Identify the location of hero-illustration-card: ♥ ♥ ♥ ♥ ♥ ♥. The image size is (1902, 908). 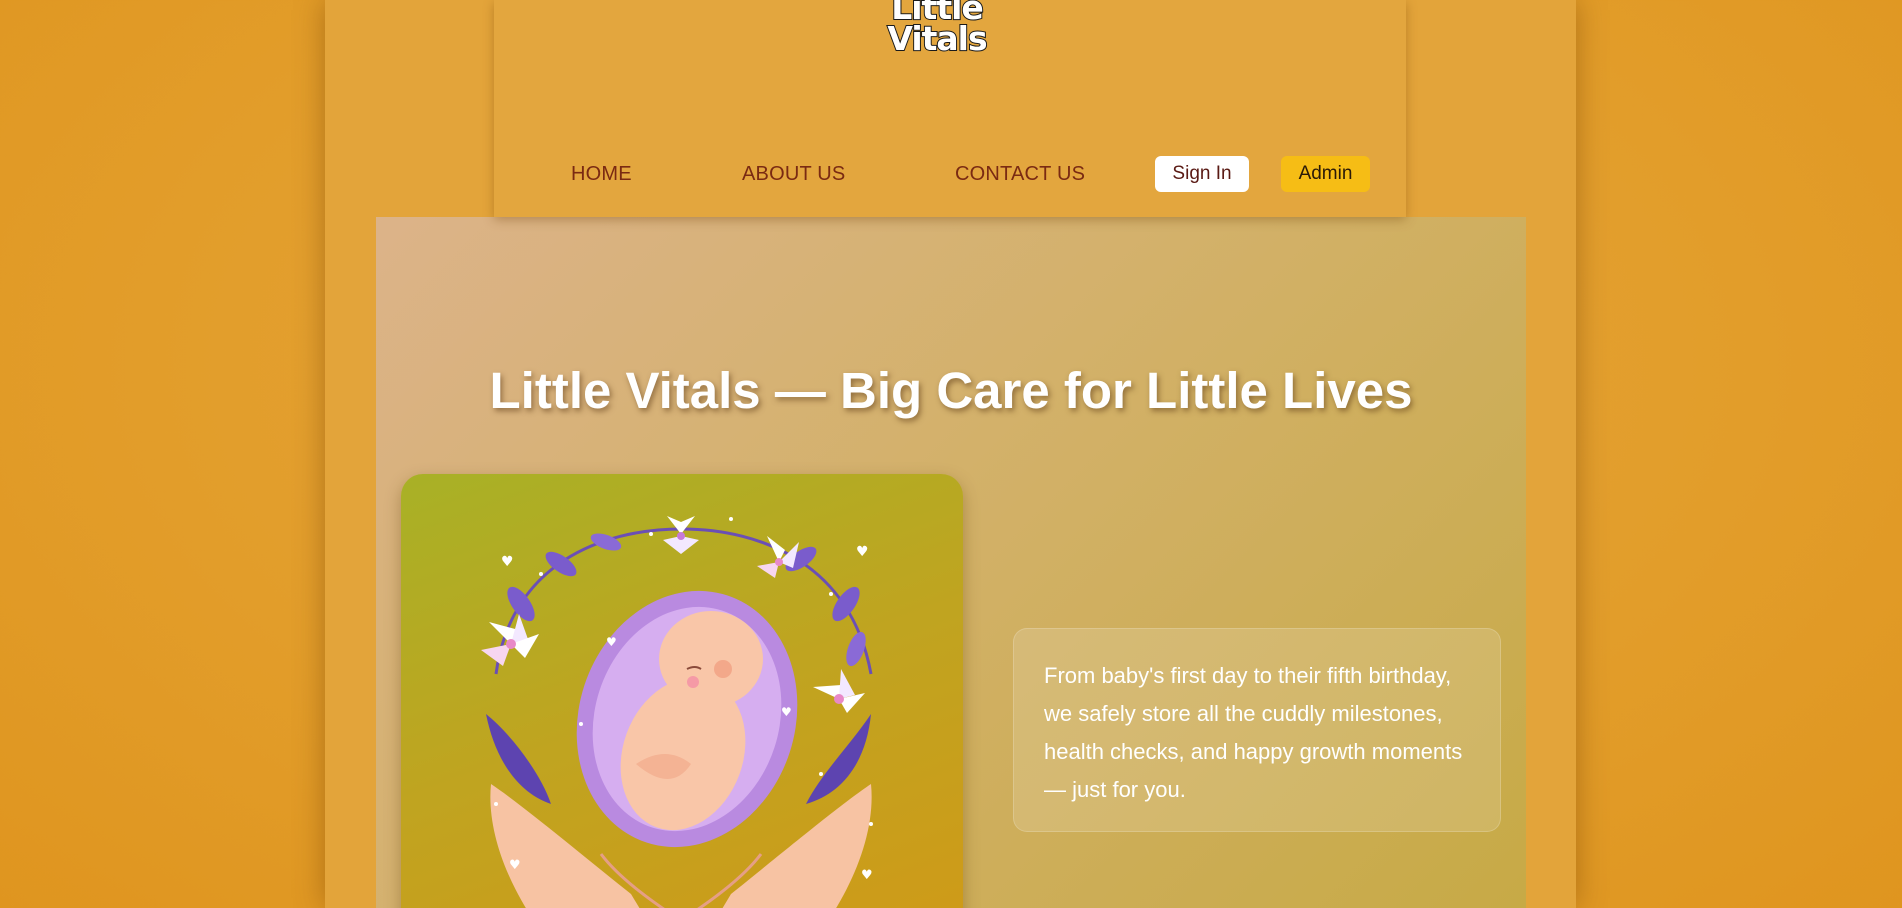
(682, 691).